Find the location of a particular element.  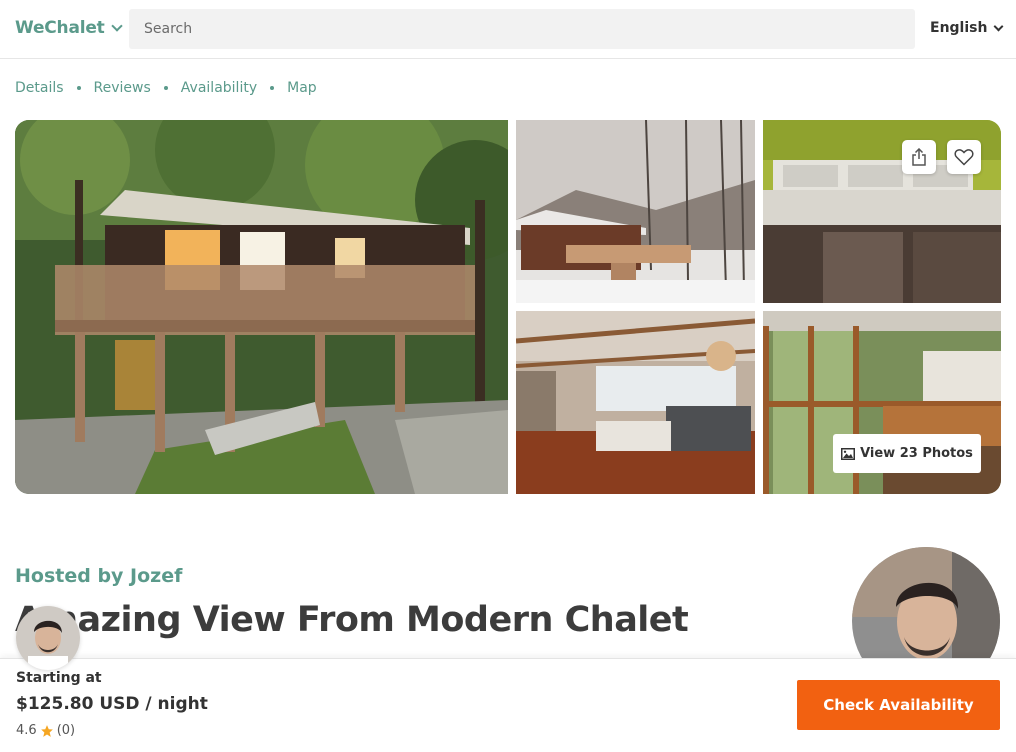

heart-icon is located at coordinates (964, 157).